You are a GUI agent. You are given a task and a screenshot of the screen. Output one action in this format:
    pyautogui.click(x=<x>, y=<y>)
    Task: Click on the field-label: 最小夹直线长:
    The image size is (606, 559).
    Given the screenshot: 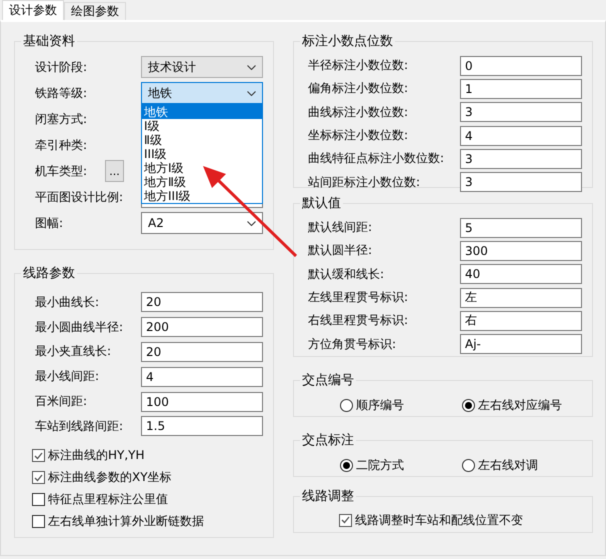 What is the action you would take?
    pyautogui.click(x=73, y=351)
    